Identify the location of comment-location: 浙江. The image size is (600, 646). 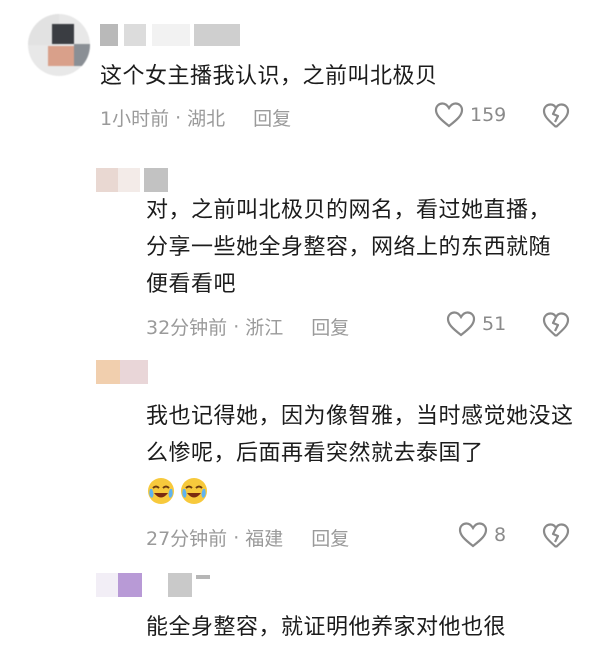
(264, 328).